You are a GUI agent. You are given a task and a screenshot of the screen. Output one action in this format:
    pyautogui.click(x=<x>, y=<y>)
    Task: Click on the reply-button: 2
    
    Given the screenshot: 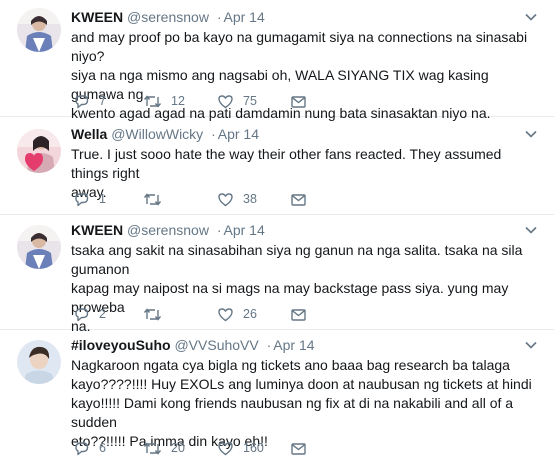 What is the action you would take?
    pyautogui.click(x=89, y=314)
    